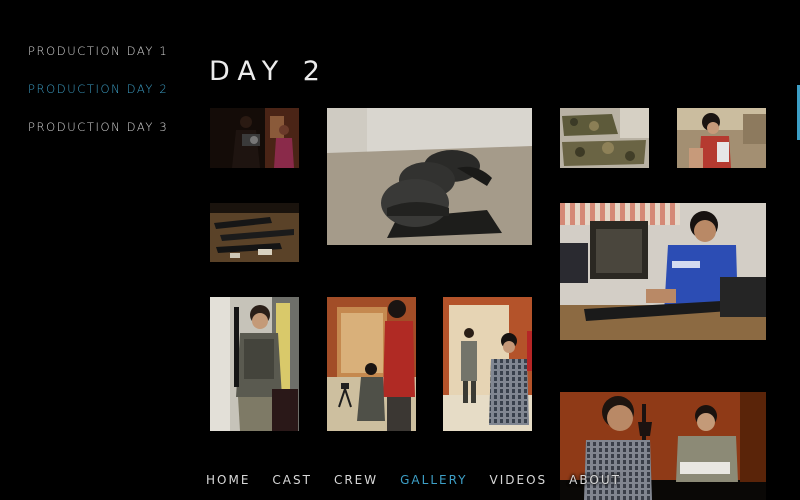 The image size is (800, 500). I want to click on prop-rifles-on-table-photo, so click(254, 232).